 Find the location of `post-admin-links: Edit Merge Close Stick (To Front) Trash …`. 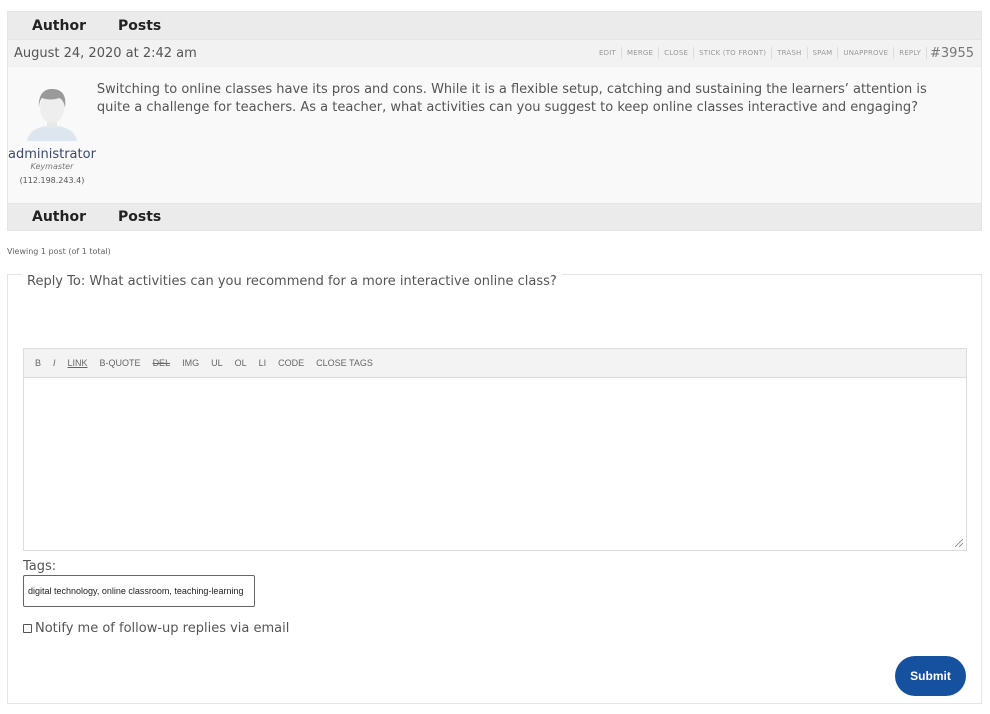

post-admin-links: Edit Merge Close Stick (To Front) Trash … is located at coordinates (784, 53).